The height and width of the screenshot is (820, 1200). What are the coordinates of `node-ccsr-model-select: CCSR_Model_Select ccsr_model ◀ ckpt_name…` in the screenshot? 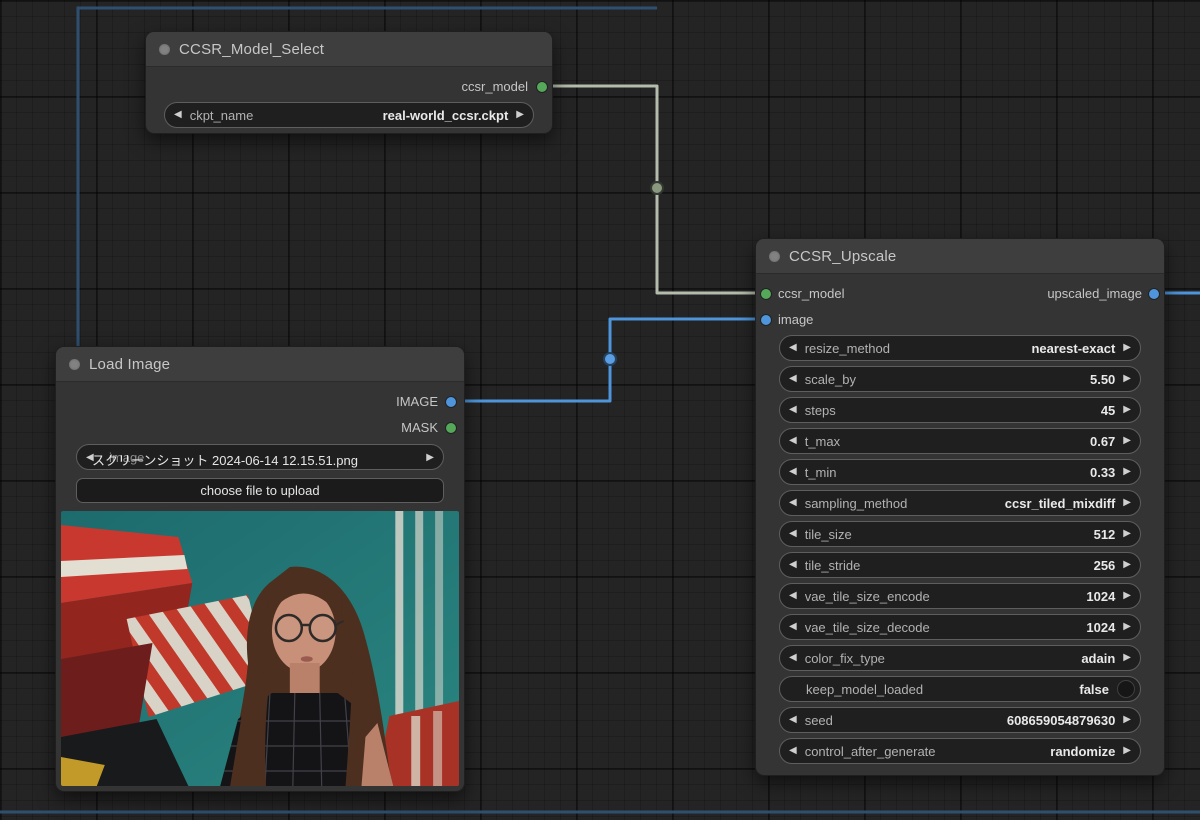 It's located at (349, 82).